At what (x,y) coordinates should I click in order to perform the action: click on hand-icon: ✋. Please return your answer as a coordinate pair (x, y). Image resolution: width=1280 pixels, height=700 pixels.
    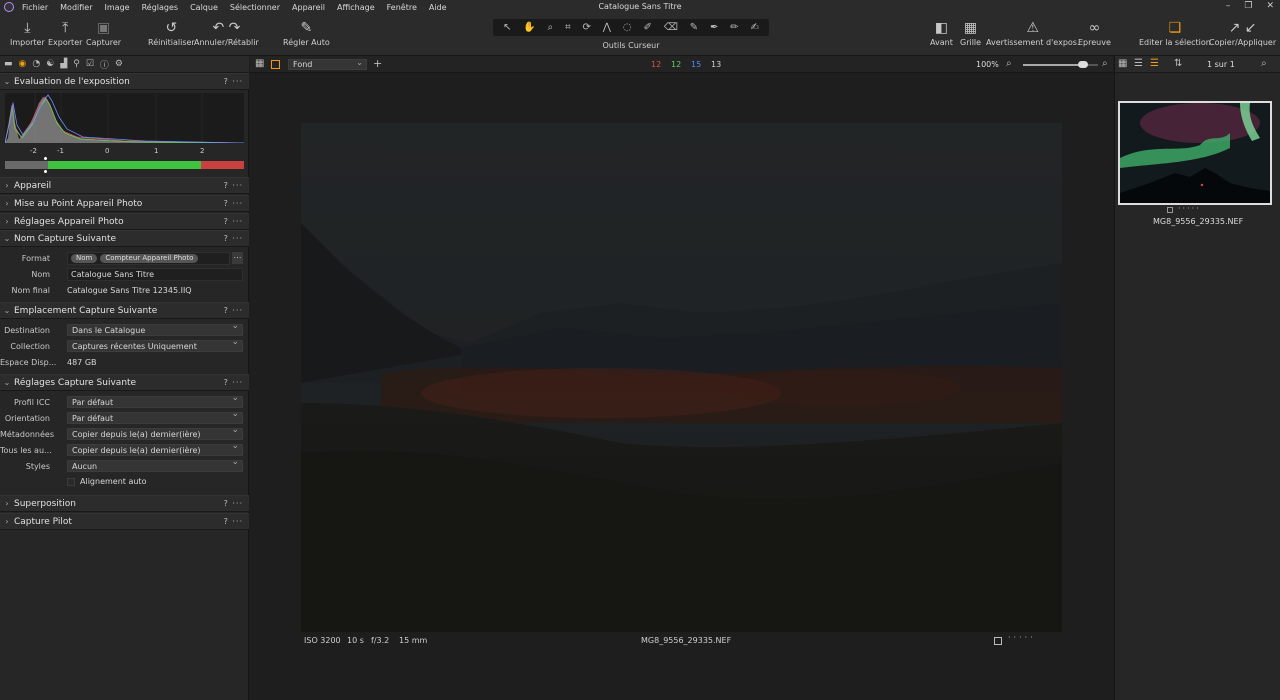
    Looking at the image, I should click on (529, 27).